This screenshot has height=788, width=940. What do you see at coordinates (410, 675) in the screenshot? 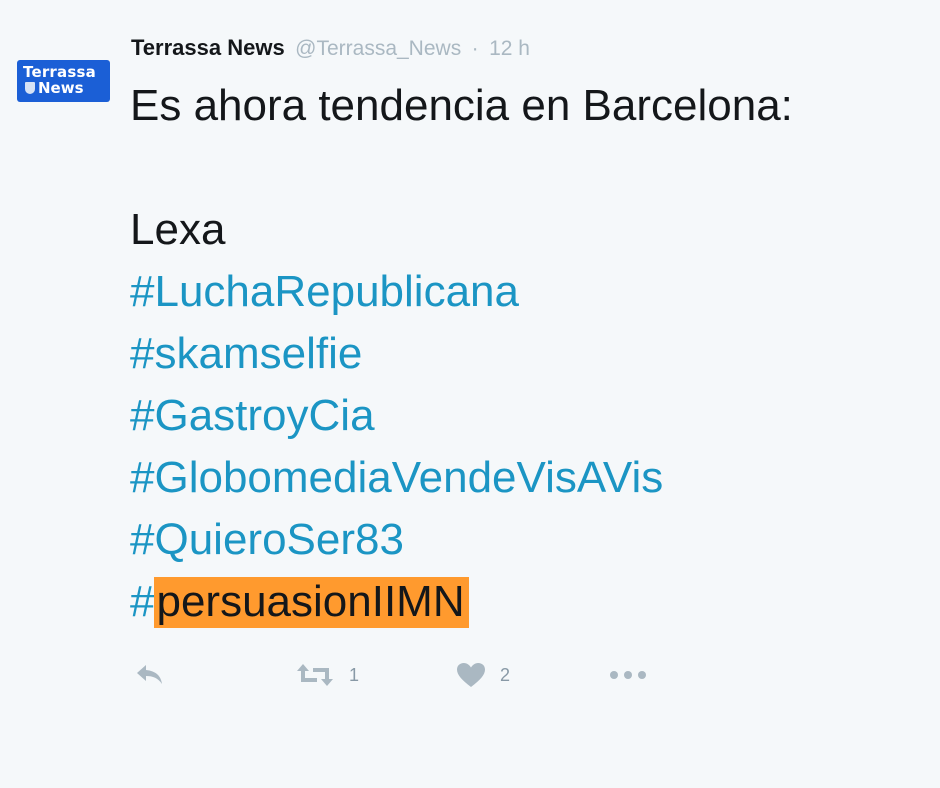
I see `tweet-actions: 1 2` at bounding box center [410, 675].